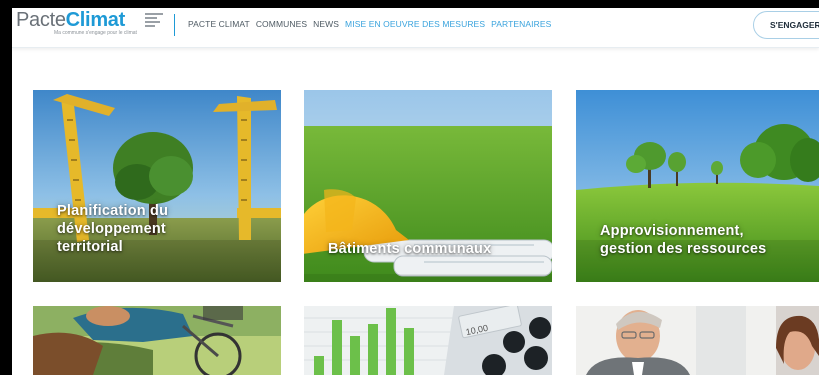  What do you see at coordinates (95, 33) in the screenshot?
I see `logo-tagline: Ma commune s'engage pour le climat` at bounding box center [95, 33].